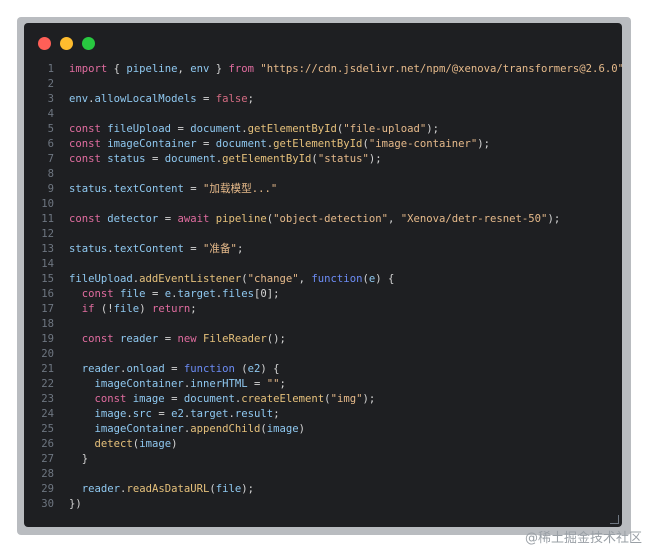 Image resolution: width=650 pixels, height=553 pixels. Describe the element at coordinates (155, 444) in the screenshot. I see `code-token: image` at that location.